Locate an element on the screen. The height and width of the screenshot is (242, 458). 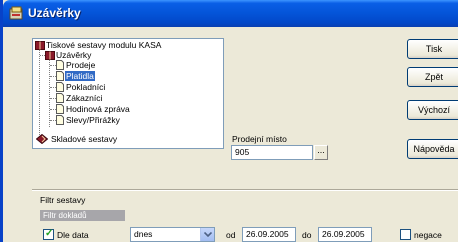
zpet-button: Zpět is located at coordinates (432, 77).